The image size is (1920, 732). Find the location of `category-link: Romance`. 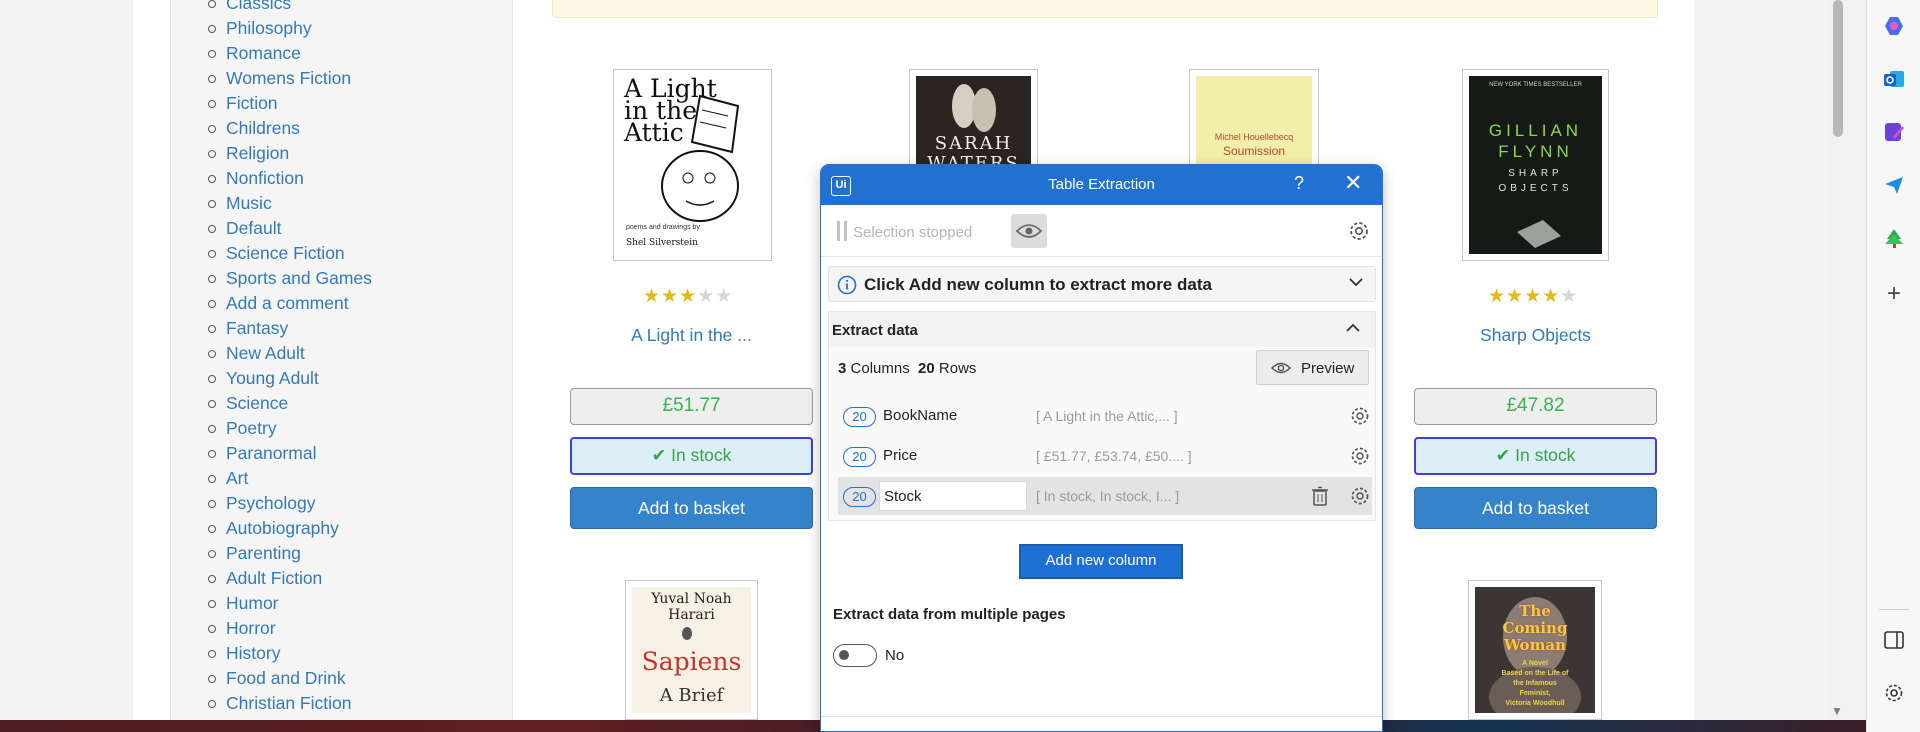

category-link: Romance is located at coordinates (289, 53).